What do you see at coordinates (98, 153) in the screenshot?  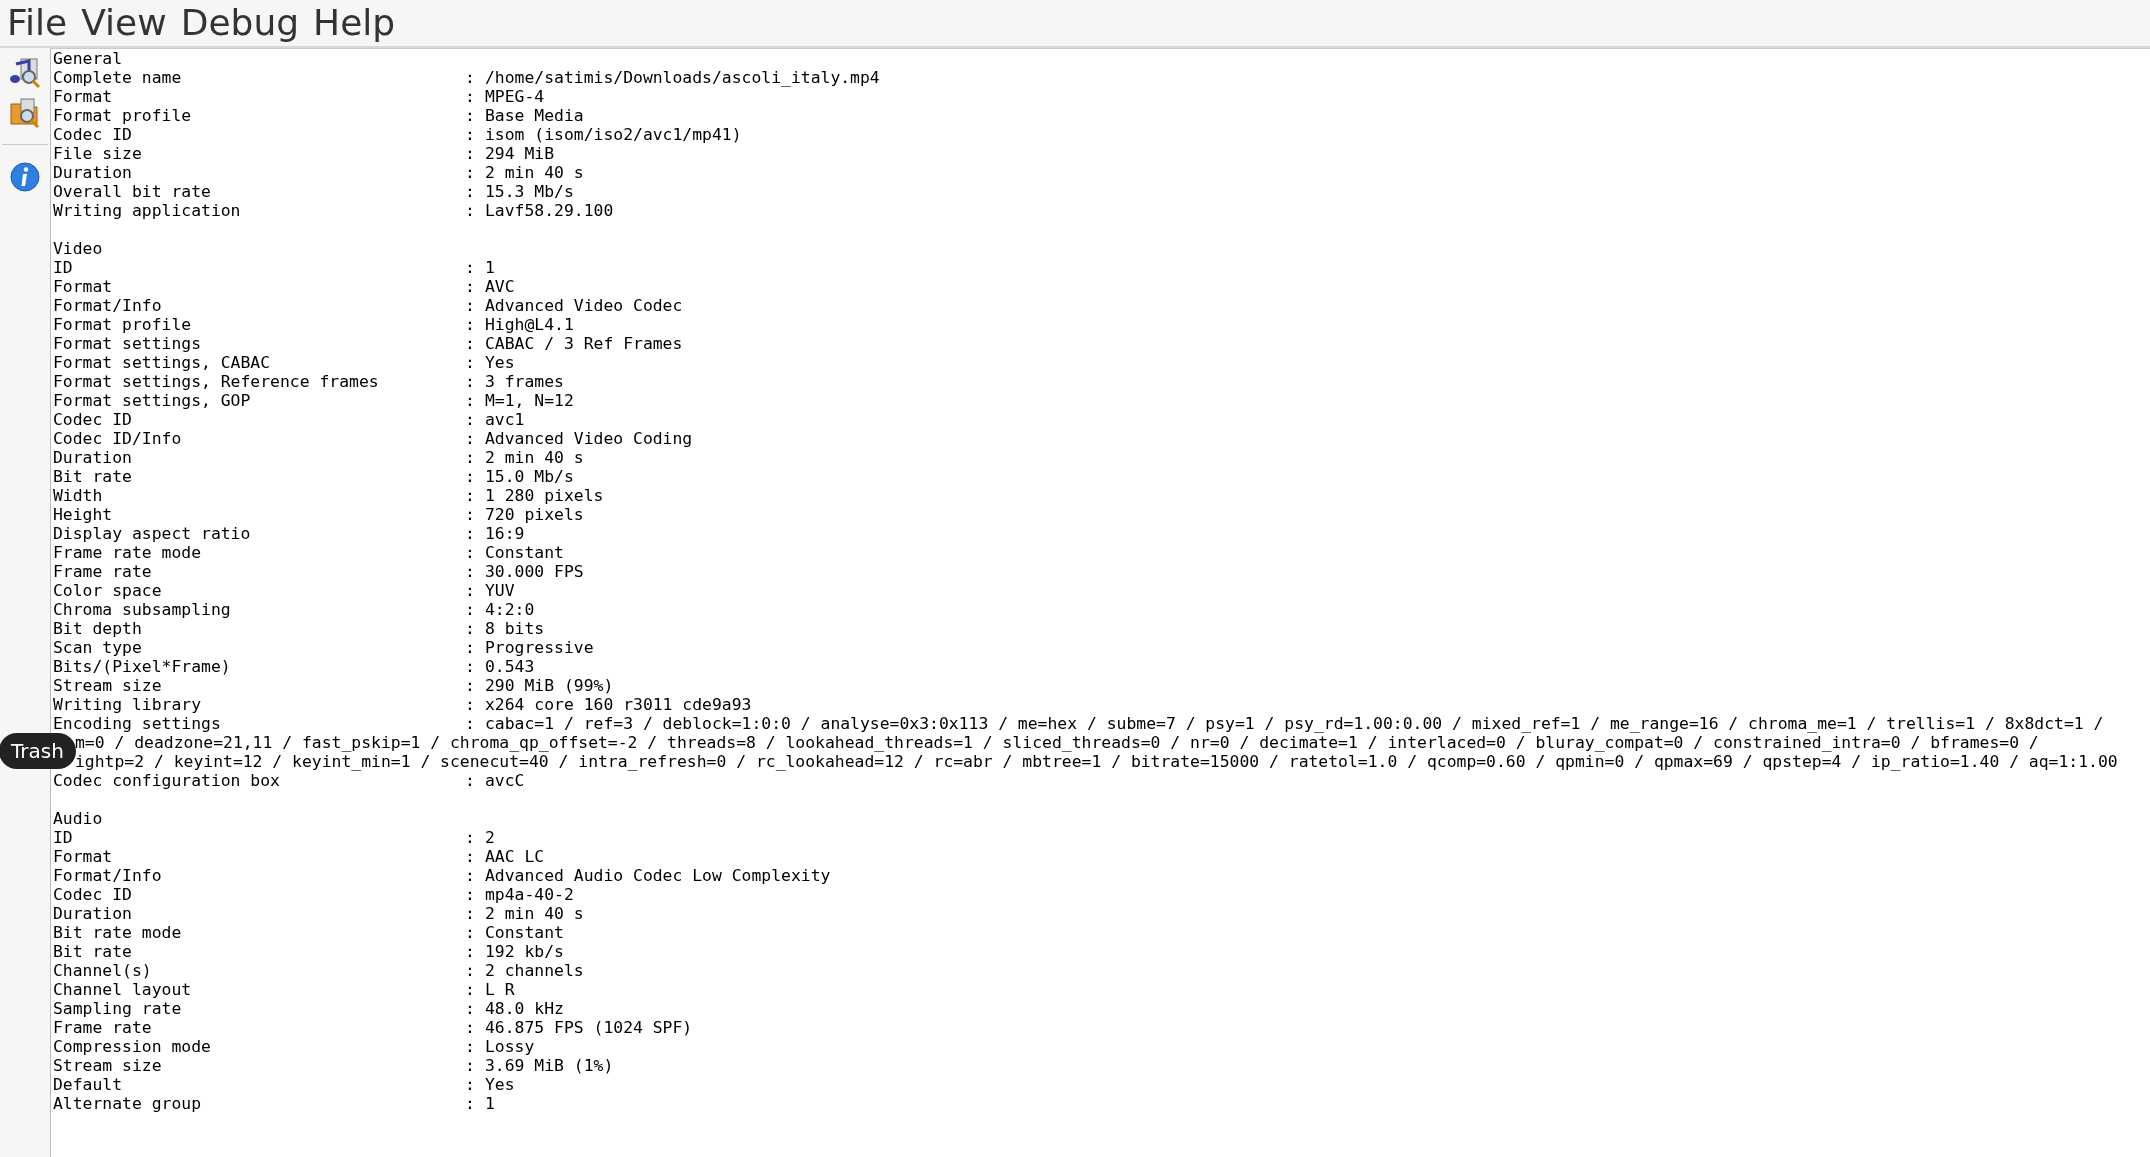 I see `field-label: File size` at bounding box center [98, 153].